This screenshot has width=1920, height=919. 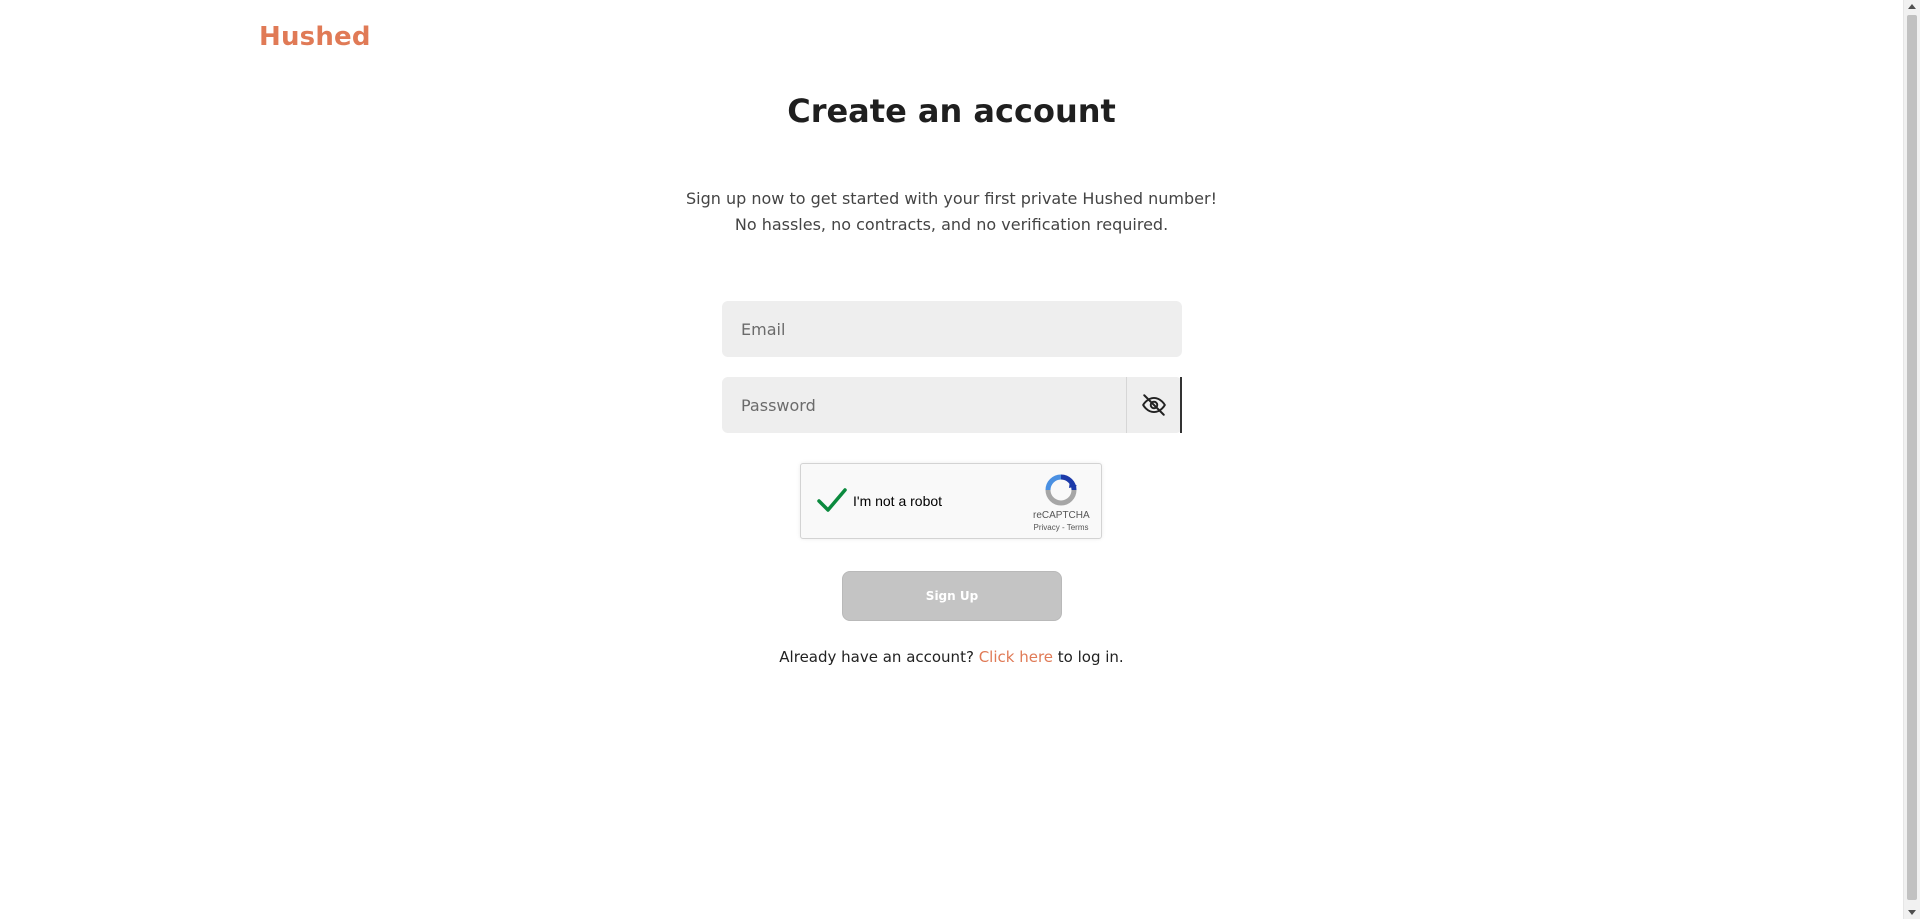 I want to click on vertical-scrollbar, so click(x=1911, y=459).